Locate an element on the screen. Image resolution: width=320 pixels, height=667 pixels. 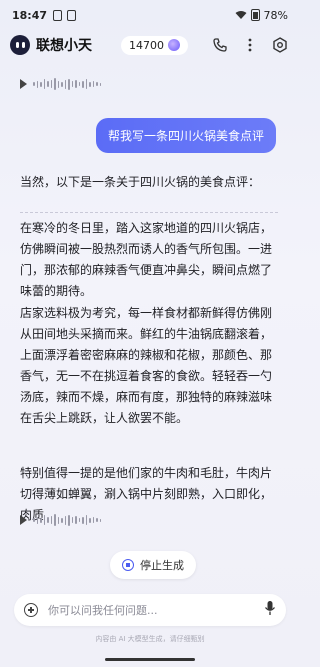
user-message-bubble: 帮我写一条四川火锅美食点评 is located at coordinates (185, 135).